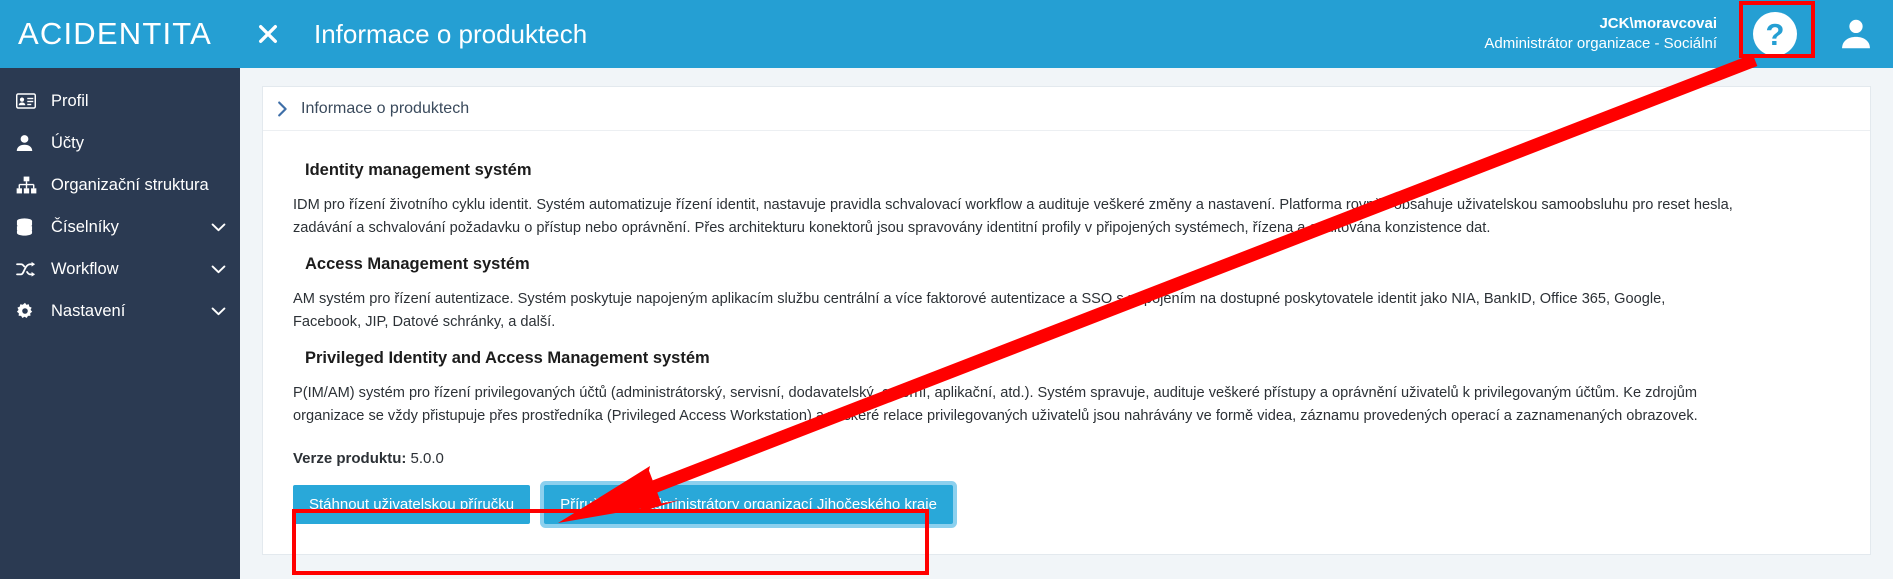  What do you see at coordinates (29, 311) in the screenshot?
I see `gear-icon` at bounding box center [29, 311].